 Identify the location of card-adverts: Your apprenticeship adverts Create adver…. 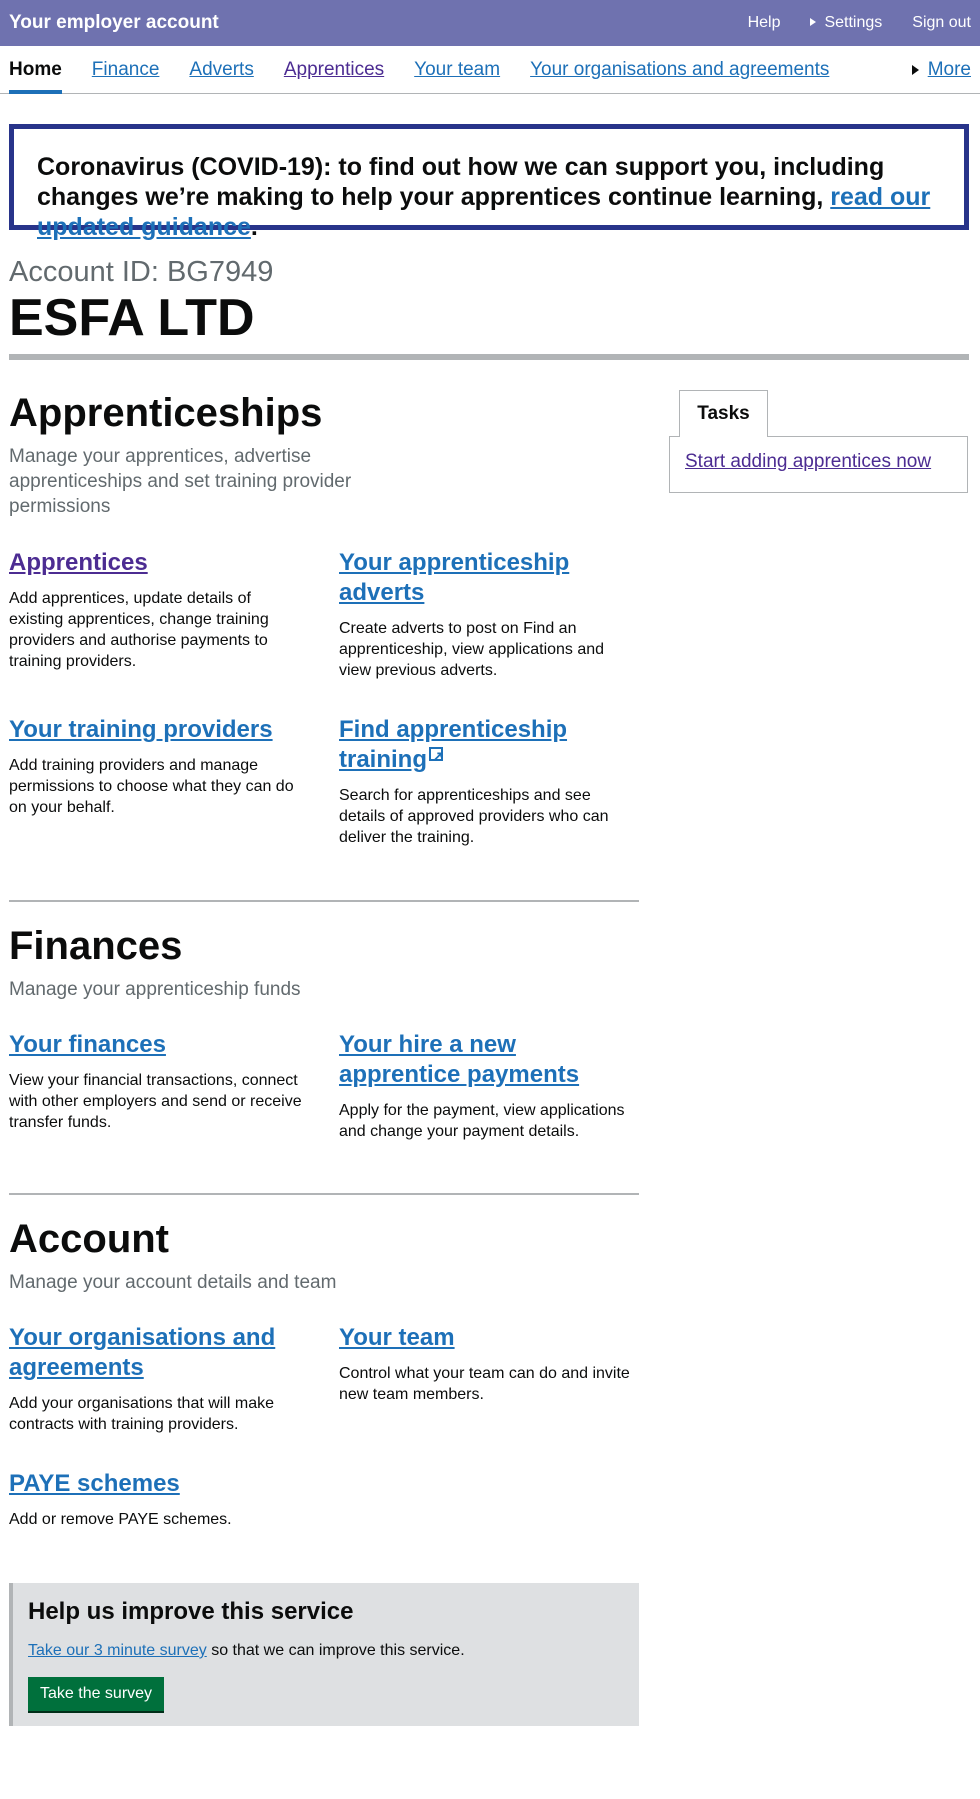
(489, 614).